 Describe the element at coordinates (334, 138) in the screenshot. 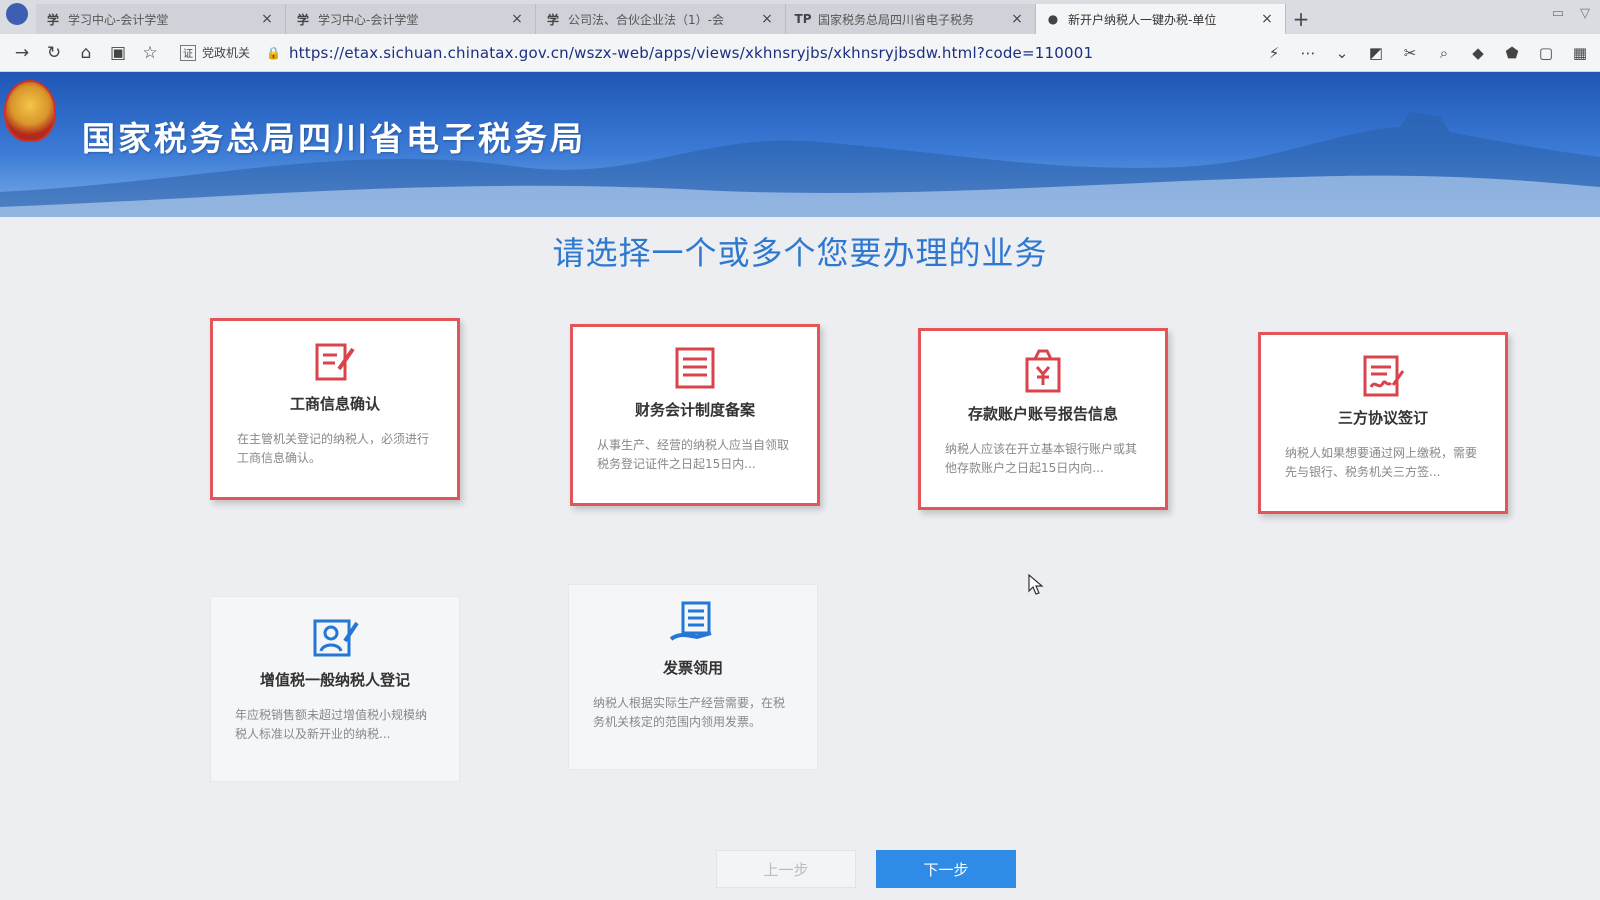

I see `site-title: 国家税务总局四川省电子税务局` at that location.